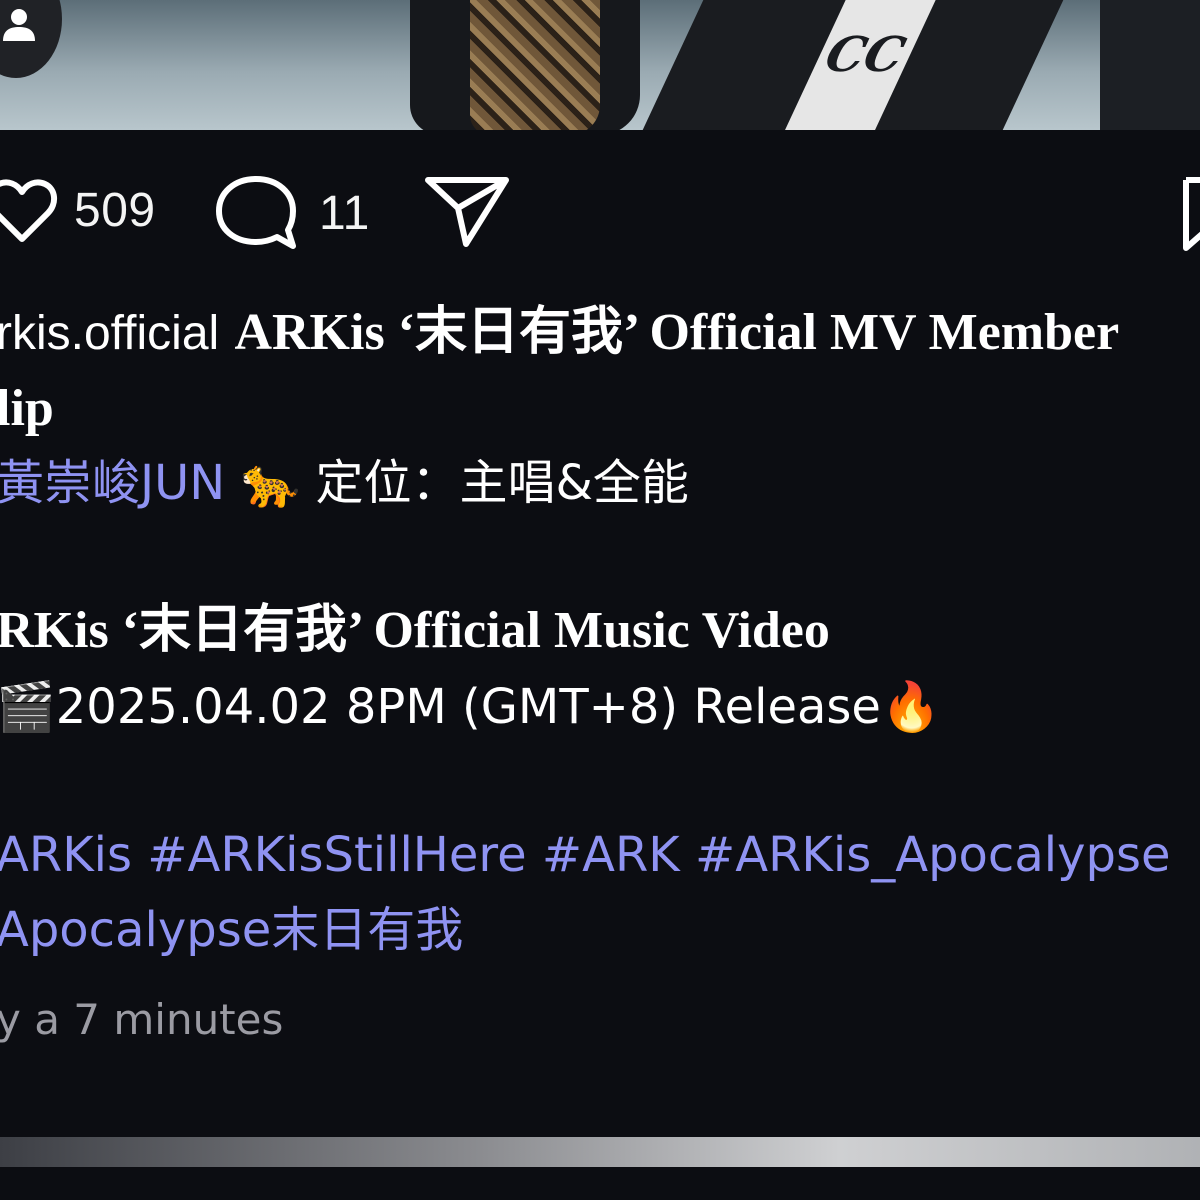  I want to click on hashtags-line-2: Apocalypse末日有我, so click(231, 930).